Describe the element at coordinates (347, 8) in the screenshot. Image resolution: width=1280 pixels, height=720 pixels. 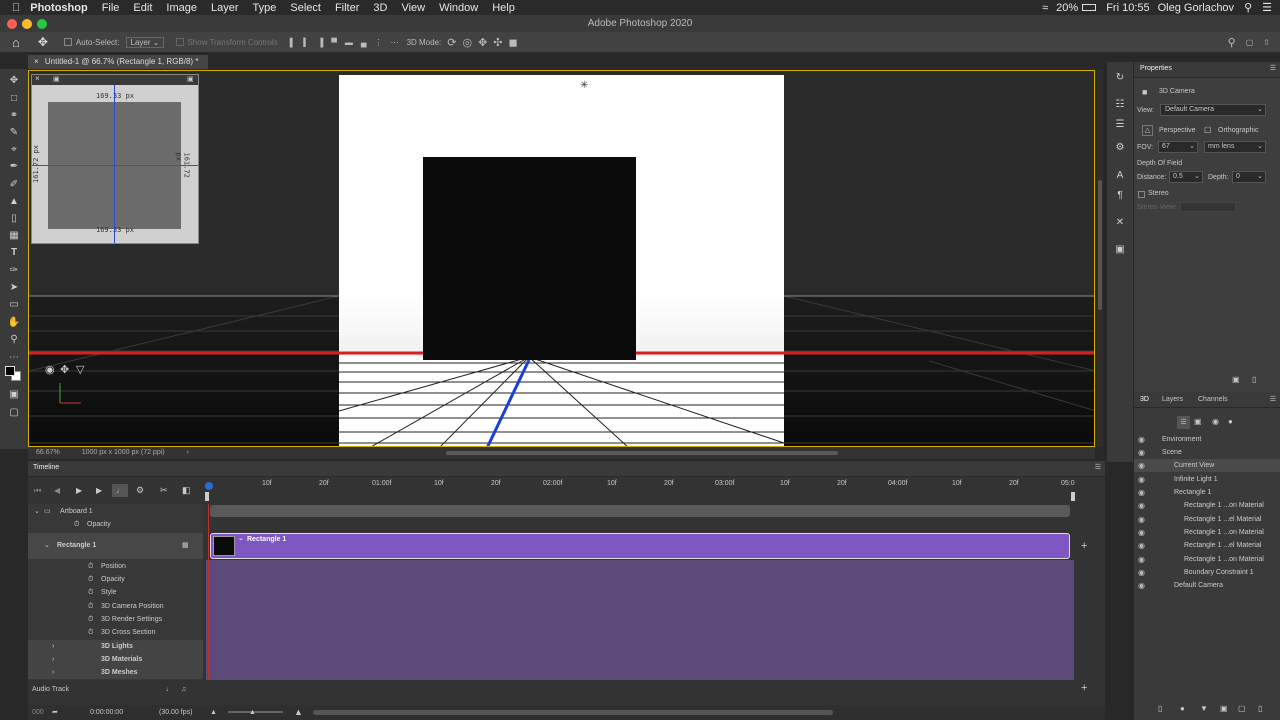
I see `menu-filter: Filter` at that location.